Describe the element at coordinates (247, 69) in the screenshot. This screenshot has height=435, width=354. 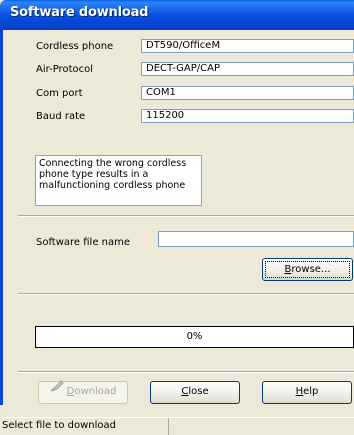
I see `air-protocol-field: DECT-GAP/CAP` at that location.